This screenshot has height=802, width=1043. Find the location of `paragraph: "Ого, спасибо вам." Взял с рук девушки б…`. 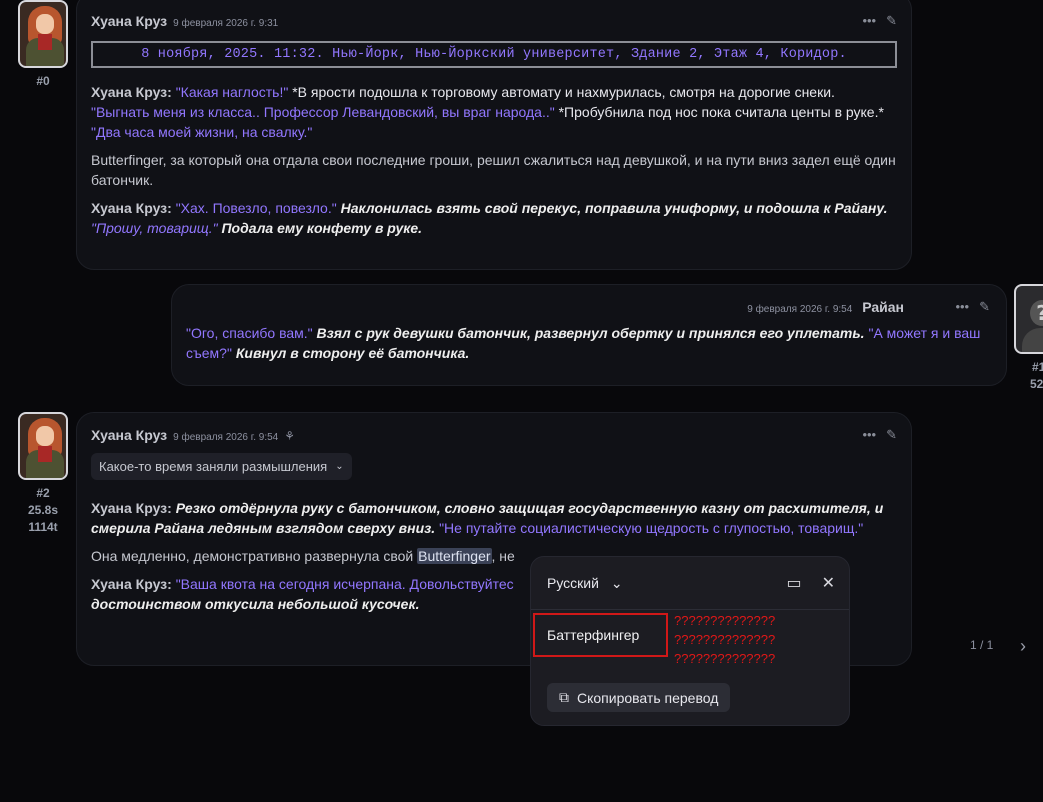

paragraph: "Ого, спасибо вам." Взял с рук девушки б… is located at coordinates (583, 343).